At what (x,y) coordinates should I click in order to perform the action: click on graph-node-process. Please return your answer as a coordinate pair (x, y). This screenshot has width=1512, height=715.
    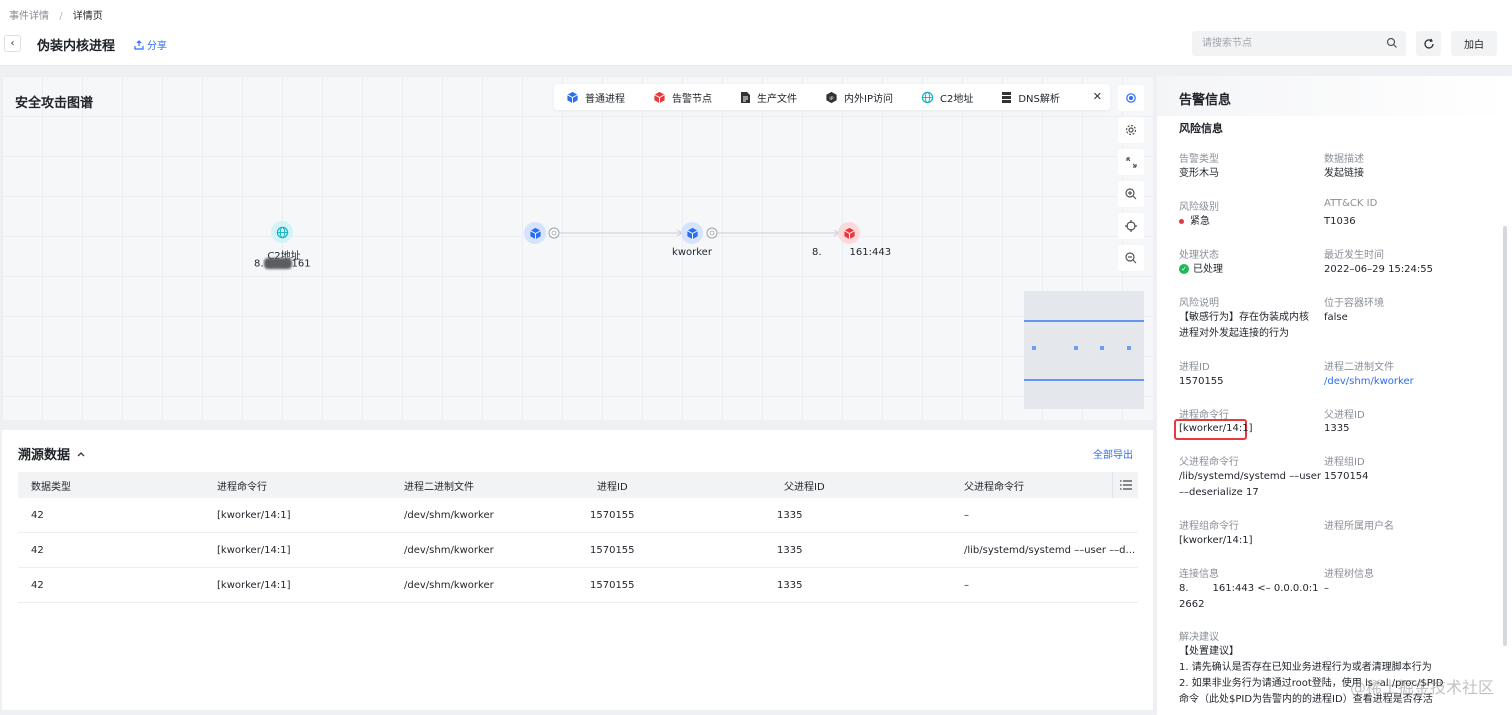
    Looking at the image, I should click on (535, 233).